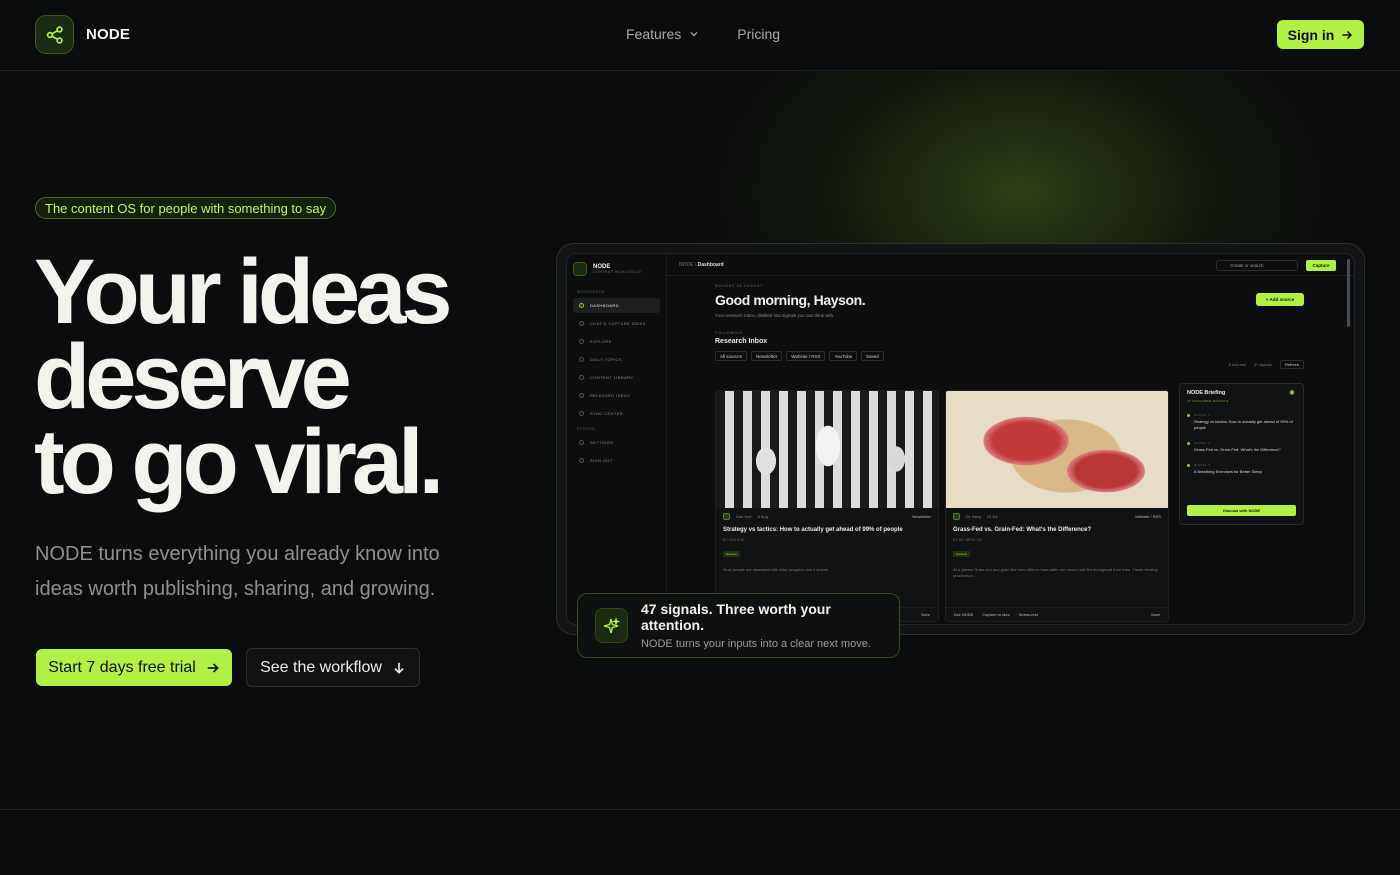 This screenshot has width=1400, height=875. I want to click on brand-name: NODE, so click(108, 34).